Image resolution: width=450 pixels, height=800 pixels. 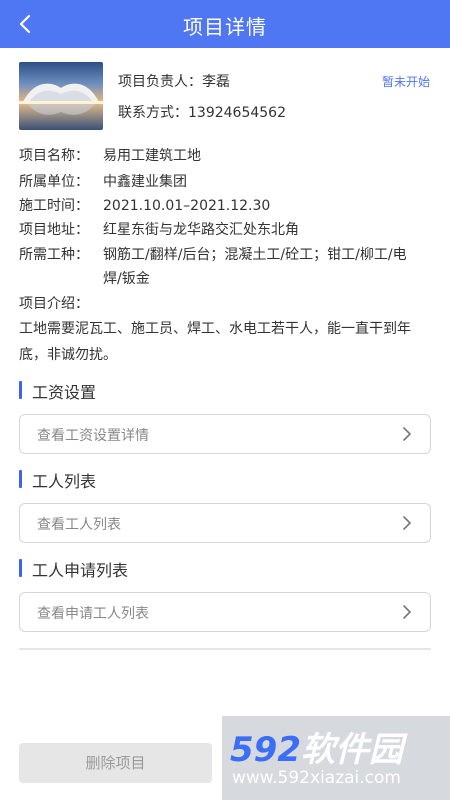 What do you see at coordinates (115, 763) in the screenshot?
I see `delete-project-button: 删除项目` at bounding box center [115, 763].